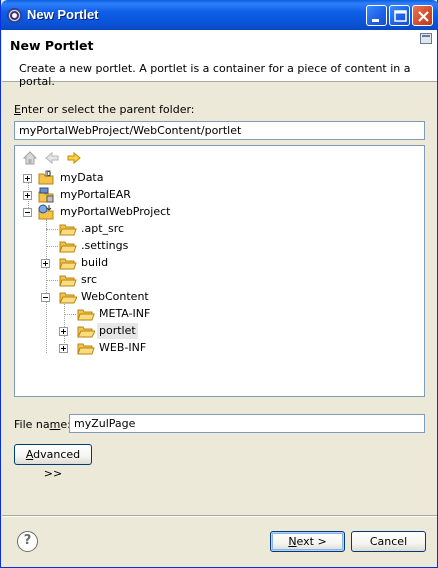 The height and width of the screenshot is (568, 438). Describe the element at coordinates (32, 424) in the screenshot. I see `file-name-label-a: File na` at that location.